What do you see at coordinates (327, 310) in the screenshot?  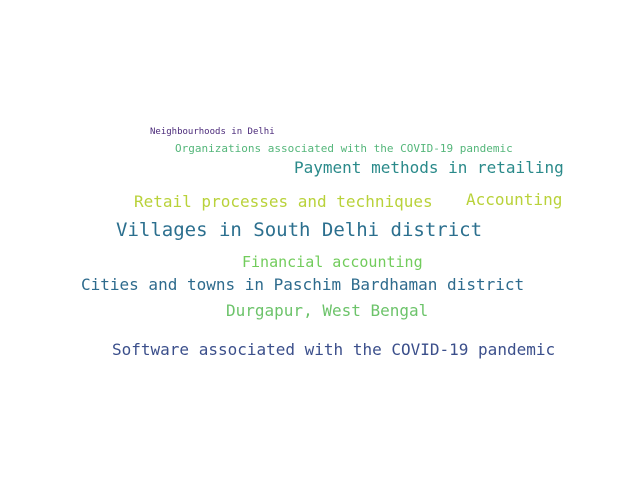 I see `word-durgapur-west-bengal: Durgapur, West Bengal` at bounding box center [327, 310].